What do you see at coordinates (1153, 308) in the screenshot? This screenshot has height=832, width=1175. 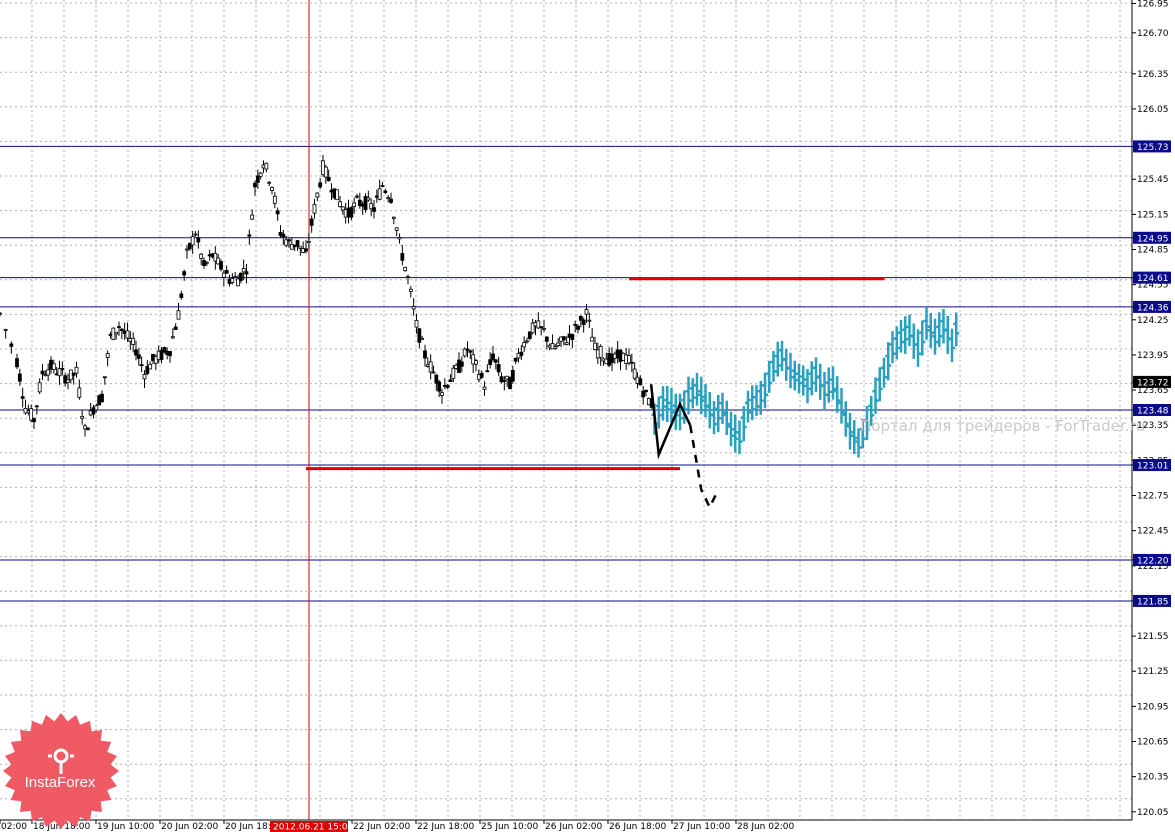 I see `level-price-label: 124.36` at bounding box center [1153, 308].